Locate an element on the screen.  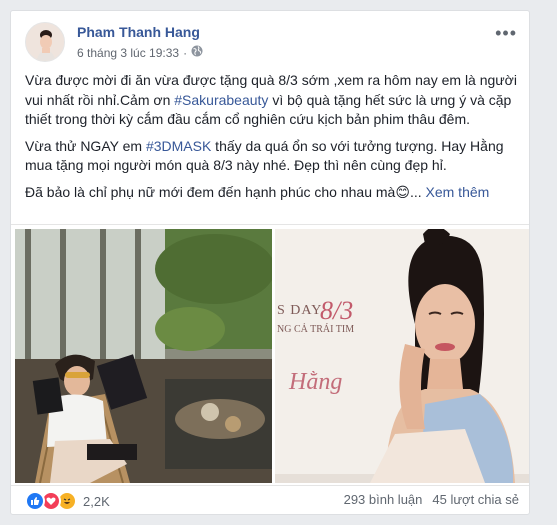
author-name: Pham Thanh Hang is located at coordinates (138, 32).